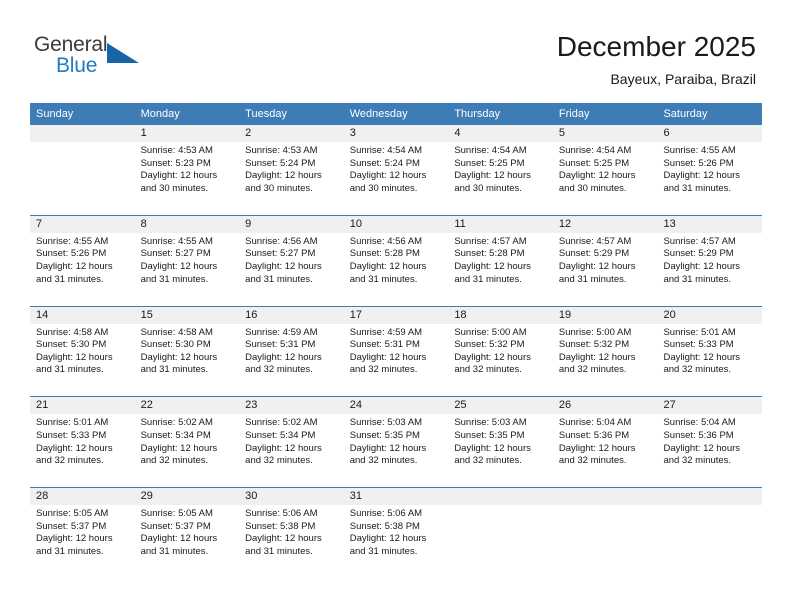  What do you see at coordinates (71, 435) in the screenshot?
I see `day-sunset-text: Sunset: 5:33 PM` at bounding box center [71, 435].